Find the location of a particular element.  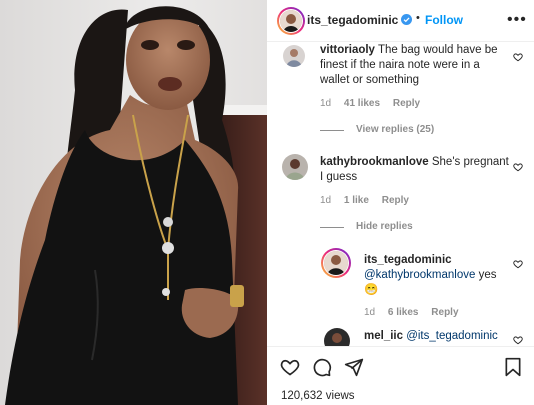

reply-meta: 1d 6 likes Reply is located at coordinates (416, 312).